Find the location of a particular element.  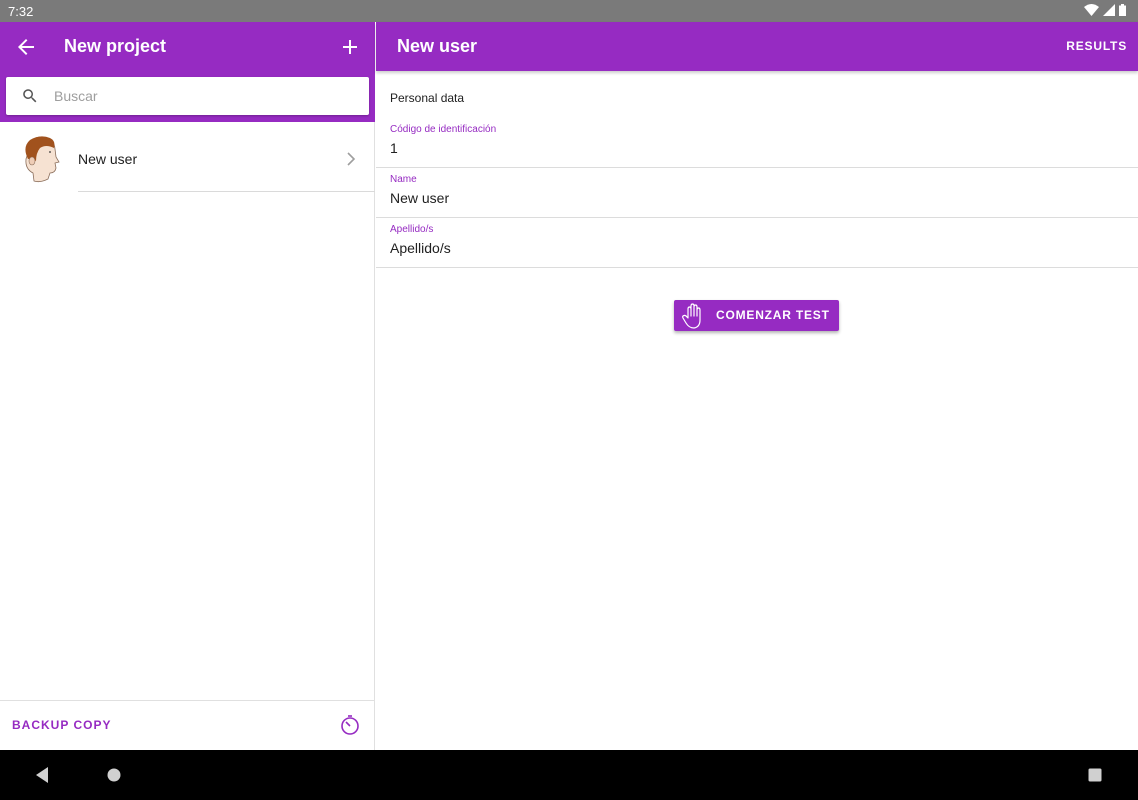

search-input is located at coordinates (204, 96).